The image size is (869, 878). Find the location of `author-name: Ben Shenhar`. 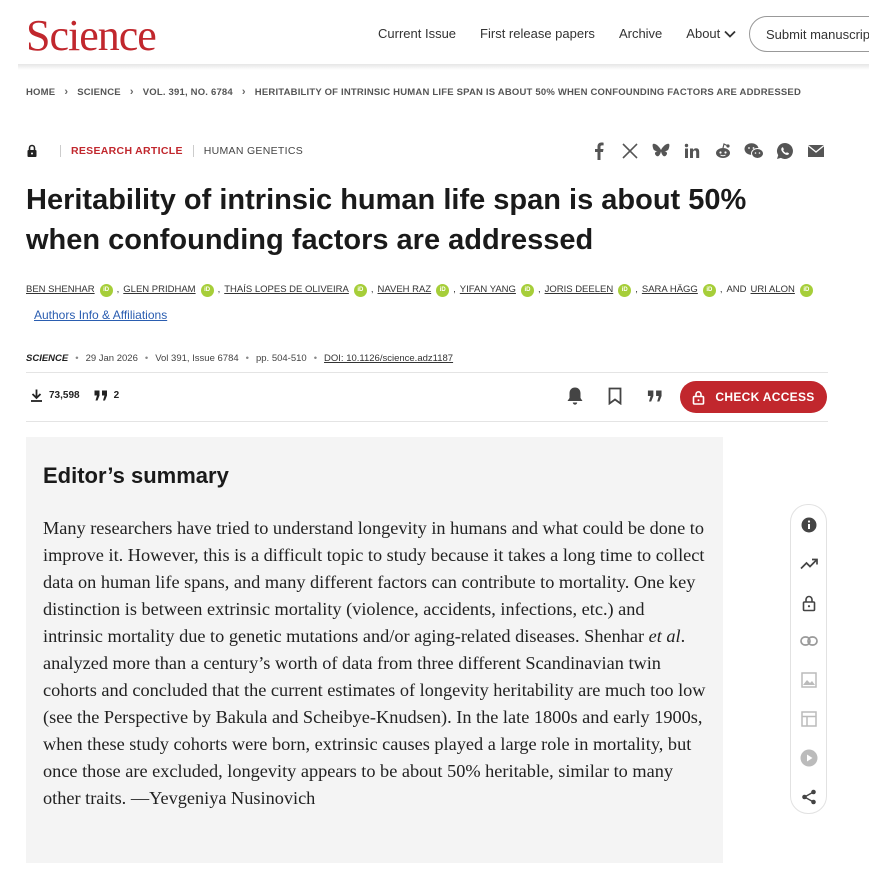

author-name: Ben Shenhar is located at coordinates (60, 290).